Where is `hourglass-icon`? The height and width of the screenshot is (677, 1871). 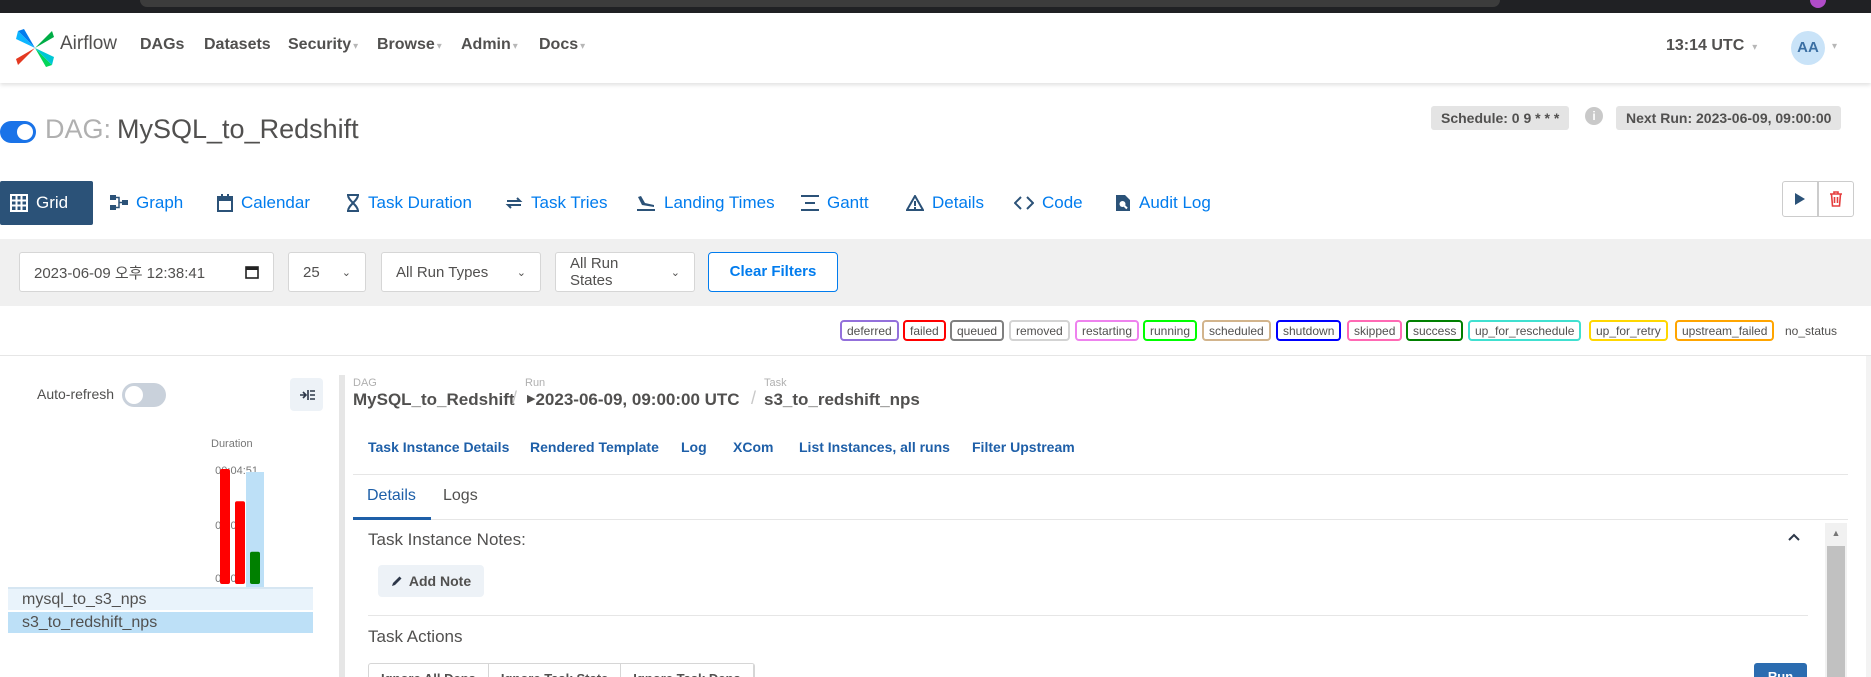
hourglass-icon is located at coordinates (353, 203).